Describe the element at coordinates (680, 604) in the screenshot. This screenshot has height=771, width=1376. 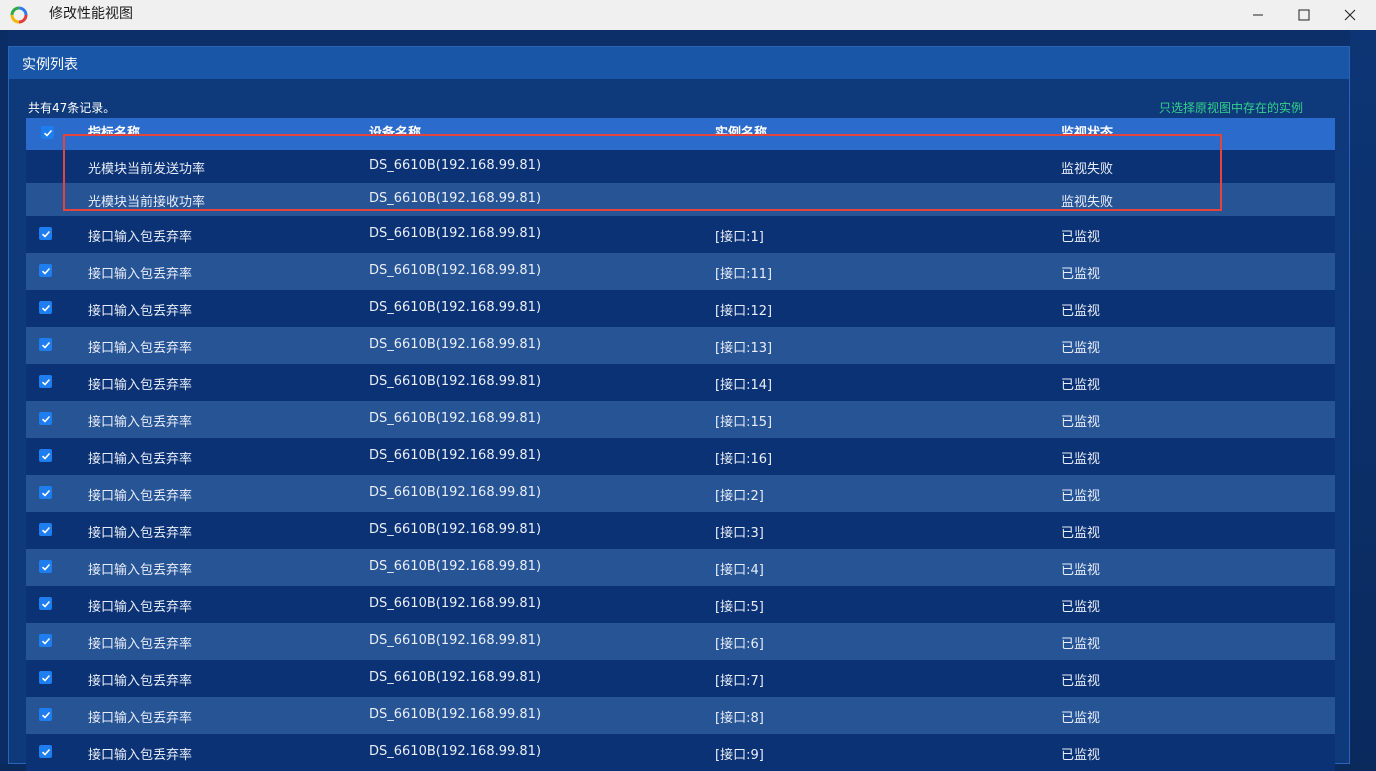
I see `table-row: 接口输入包丢弃率 DS_6610B(192.168.99.81) [接口:5] 已监视` at that location.